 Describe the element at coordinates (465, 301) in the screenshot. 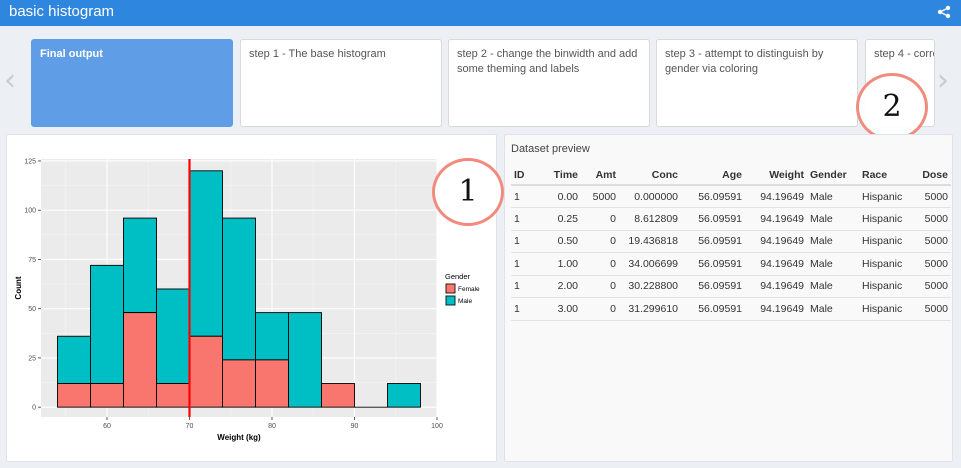

I see `legend-label: Male` at that location.